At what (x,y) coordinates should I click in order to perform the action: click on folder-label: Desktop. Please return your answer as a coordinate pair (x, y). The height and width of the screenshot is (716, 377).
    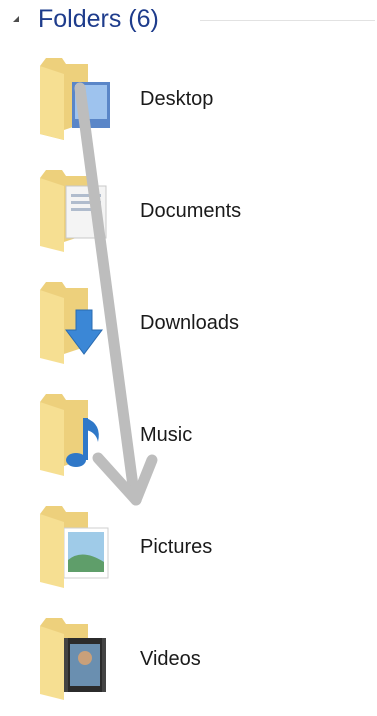
    Looking at the image, I should click on (177, 99).